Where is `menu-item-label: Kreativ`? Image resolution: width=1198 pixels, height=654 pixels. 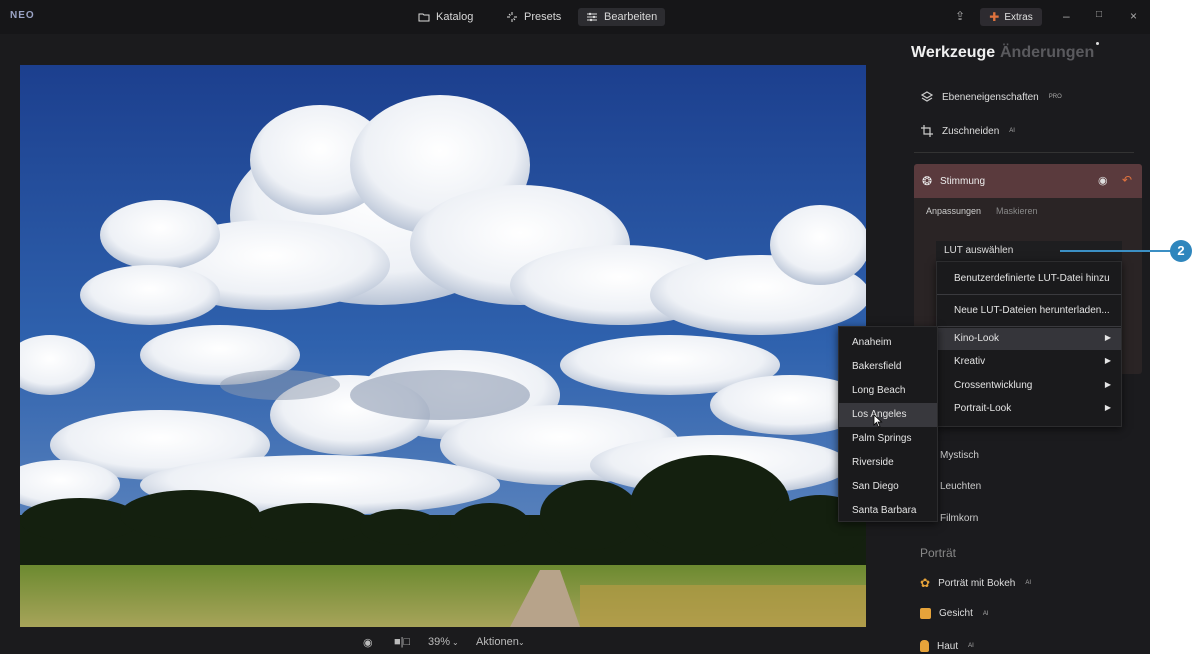
menu-item-label: Kreativ is located at coordinates (970, 361).